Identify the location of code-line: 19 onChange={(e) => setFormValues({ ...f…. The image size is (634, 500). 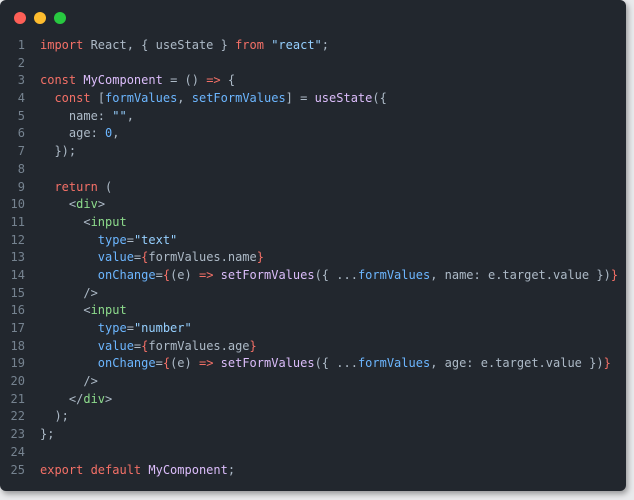
(313, 364).